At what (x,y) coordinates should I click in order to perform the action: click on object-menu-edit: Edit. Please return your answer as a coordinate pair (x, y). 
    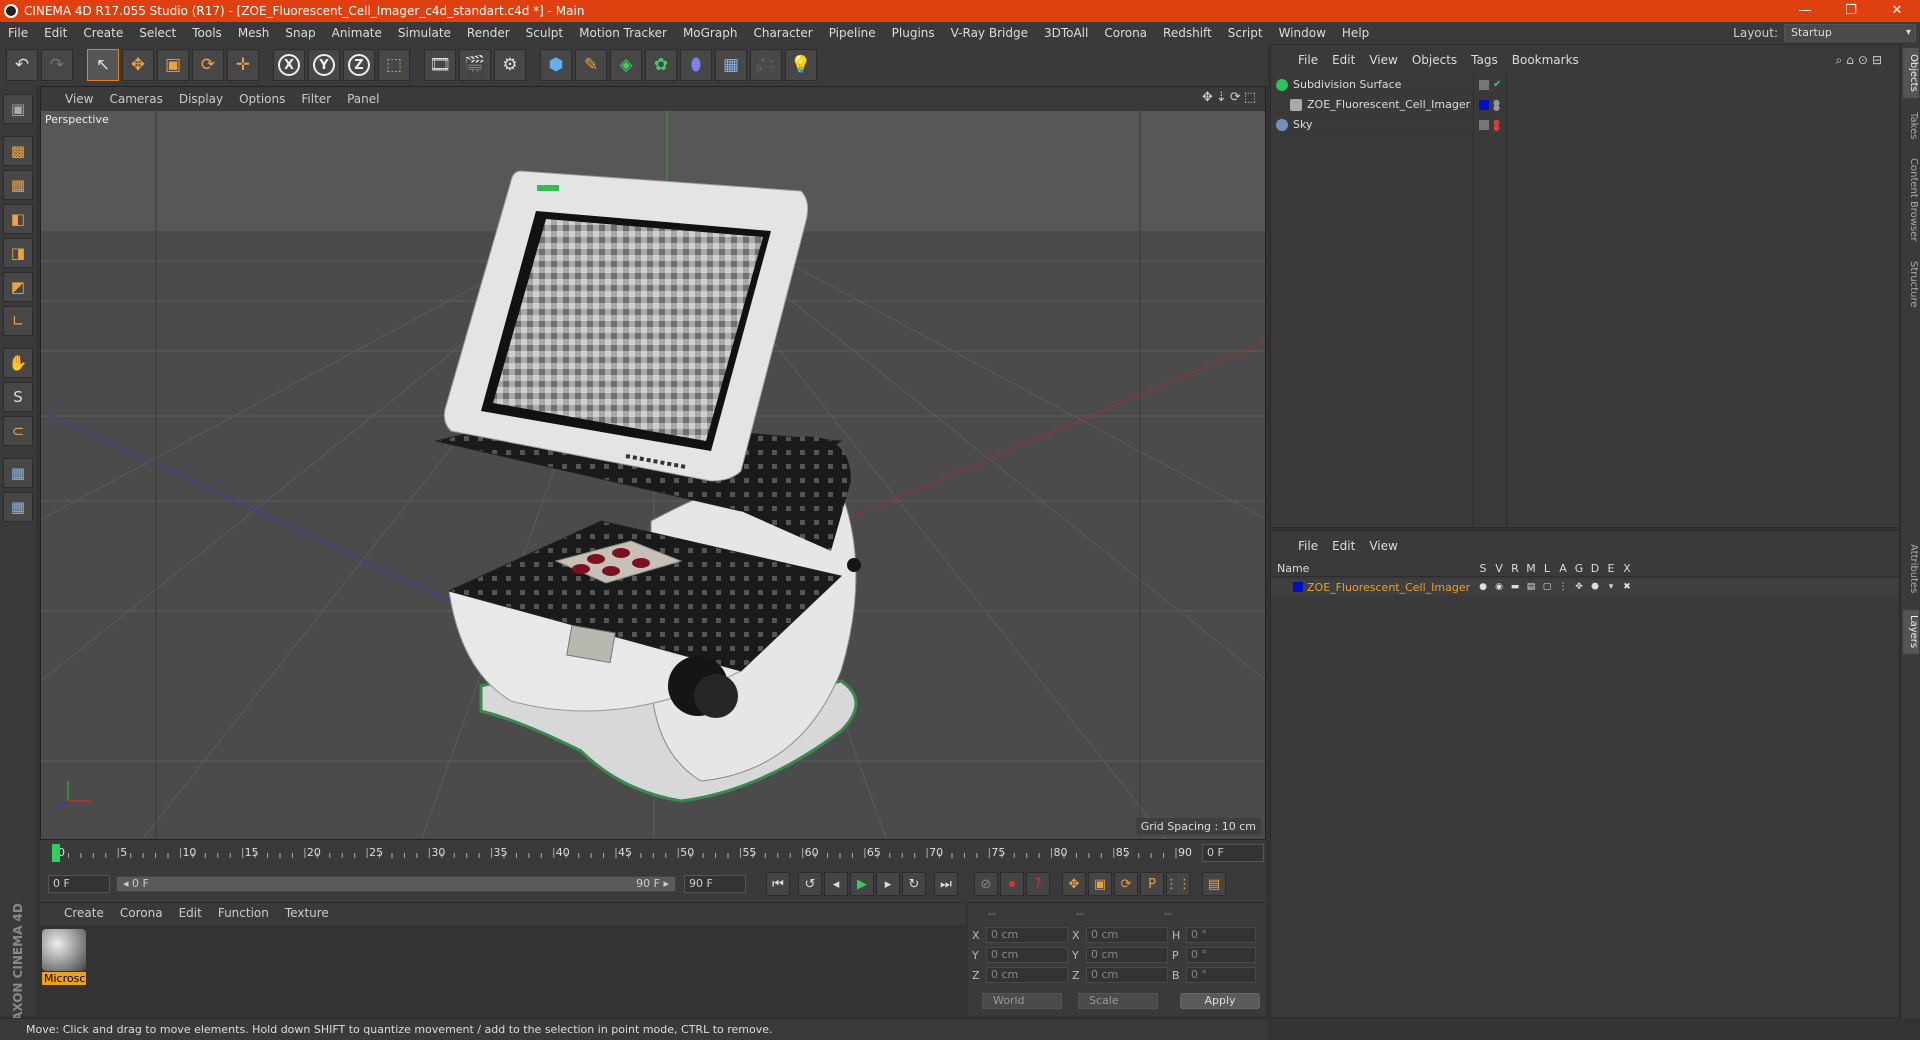
    Looking at the image, I should click on (1343, 60).